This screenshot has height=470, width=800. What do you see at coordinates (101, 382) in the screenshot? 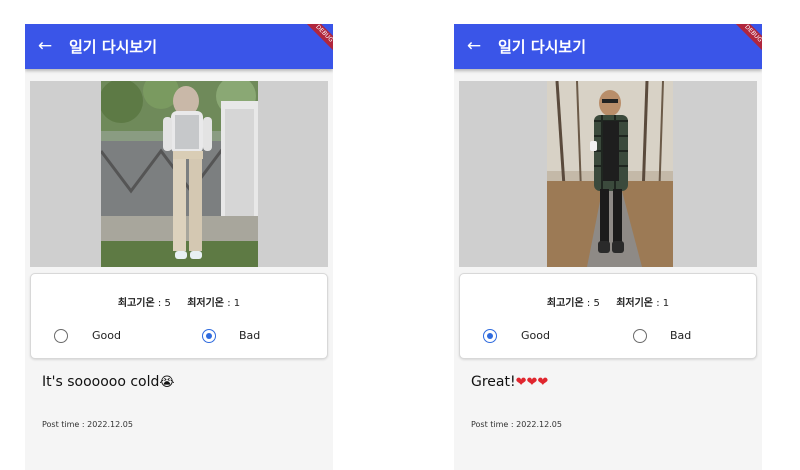
I see `diary-text-body: It's soooooo cold` at bounding box center [101, 382].